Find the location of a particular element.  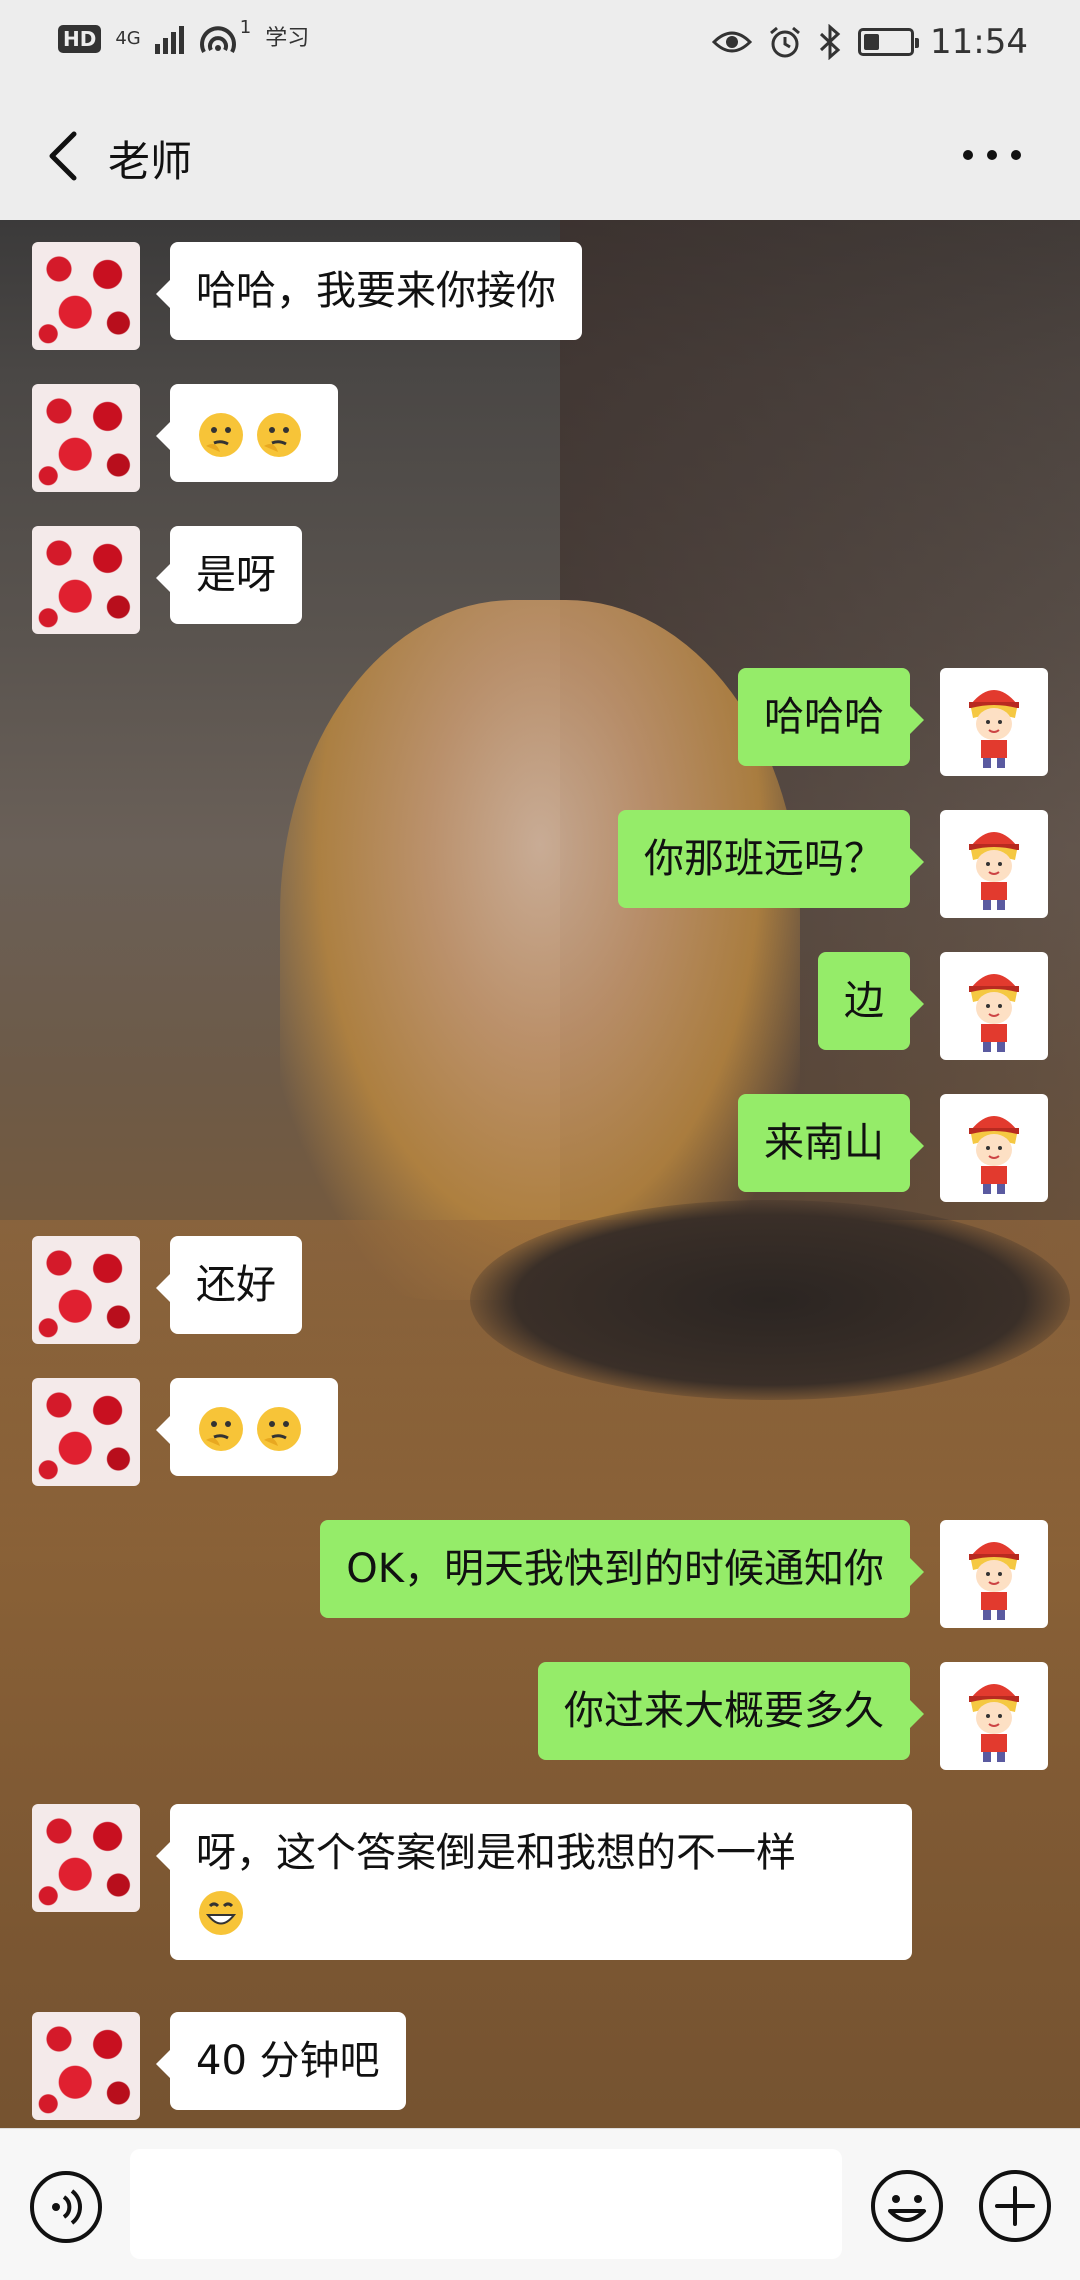

battery-level is located at coordinates (872, 42).